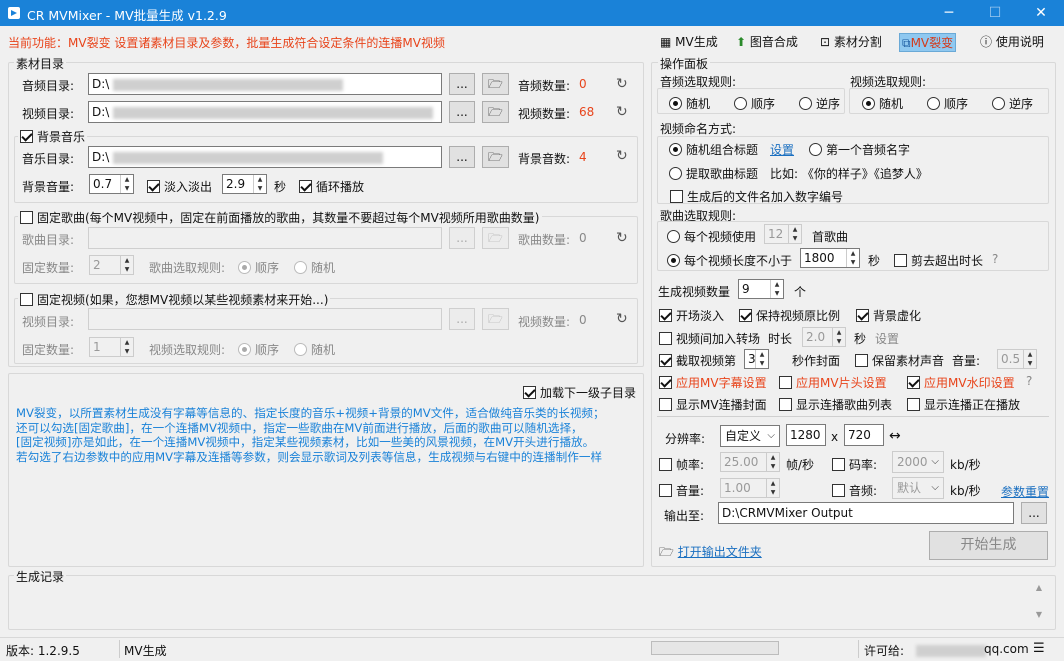  I want to click on audio-dir-open-button: 🗁, so click(495, 84).